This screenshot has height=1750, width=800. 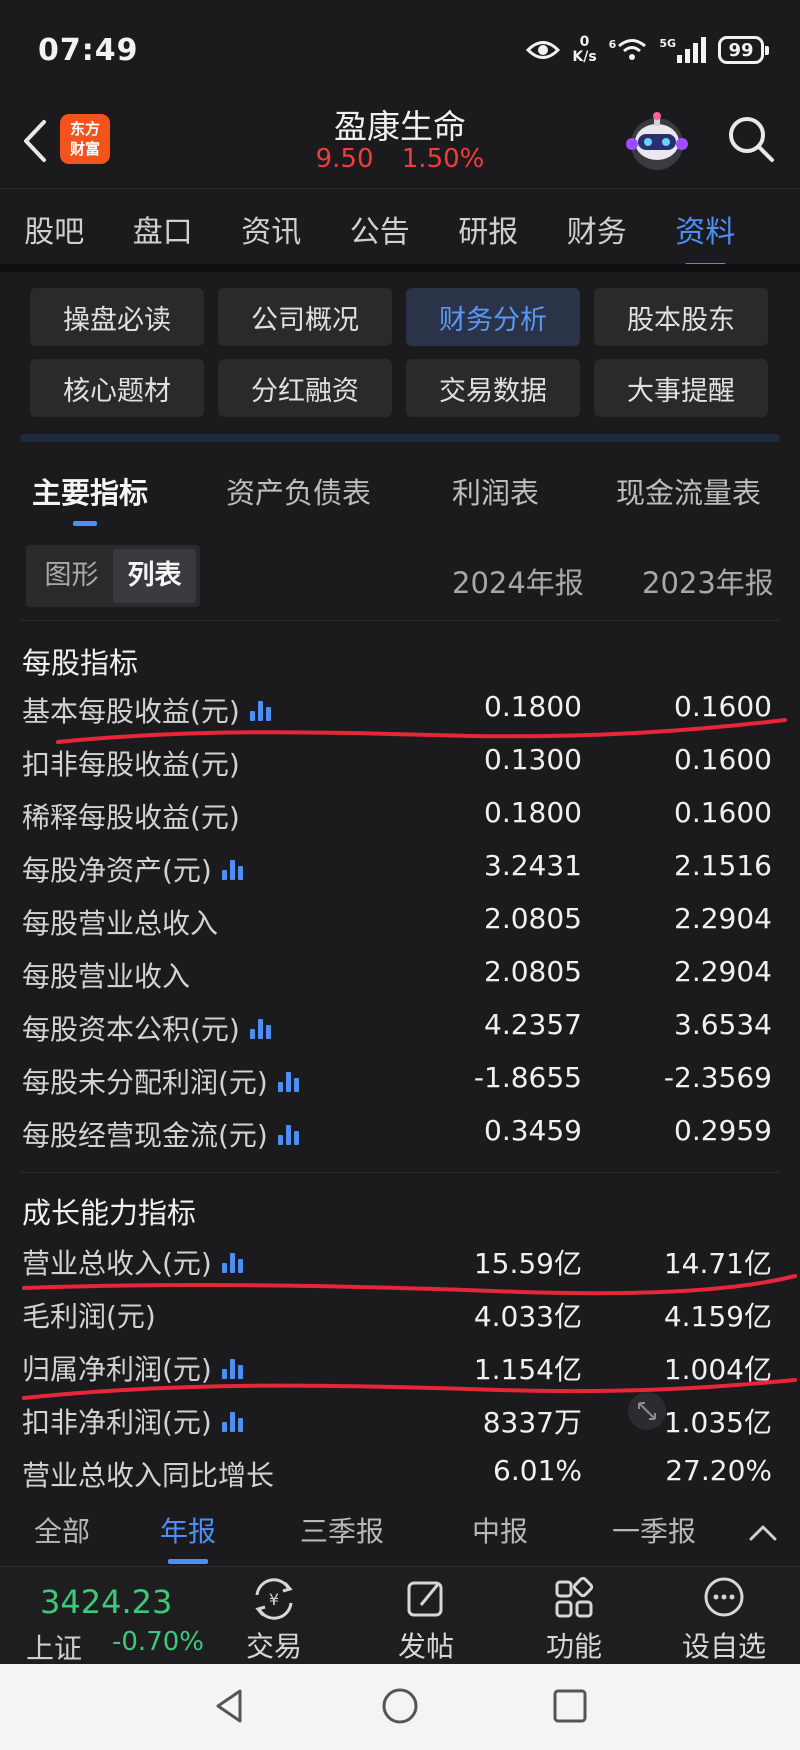 What do you see at coordinates (400, 1474) in the screenshot?
I see `table-row: 营业总收入同比增长 6.01% 27.20%` at bounding box center [400, 1474].